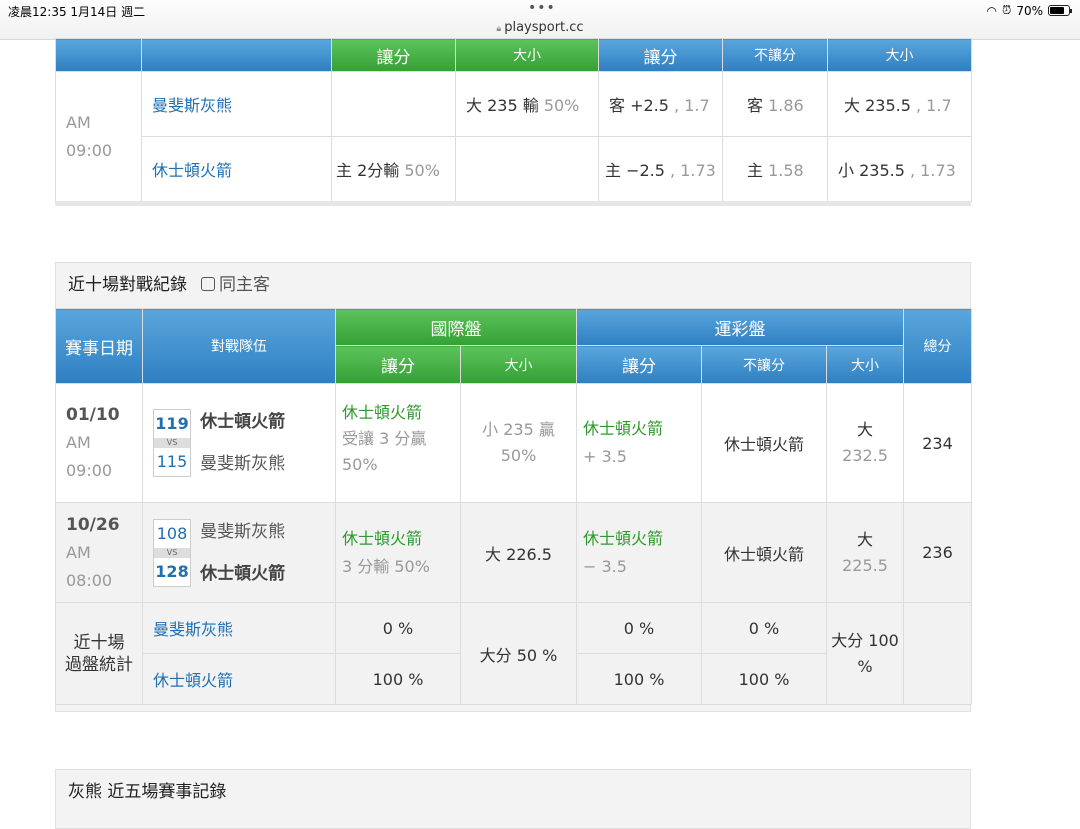 This screenshot has height=829, width=1080. Describe the element at coordinates (99, 346) in the screenshot. I see `header-date: 賽事日期` at that location.